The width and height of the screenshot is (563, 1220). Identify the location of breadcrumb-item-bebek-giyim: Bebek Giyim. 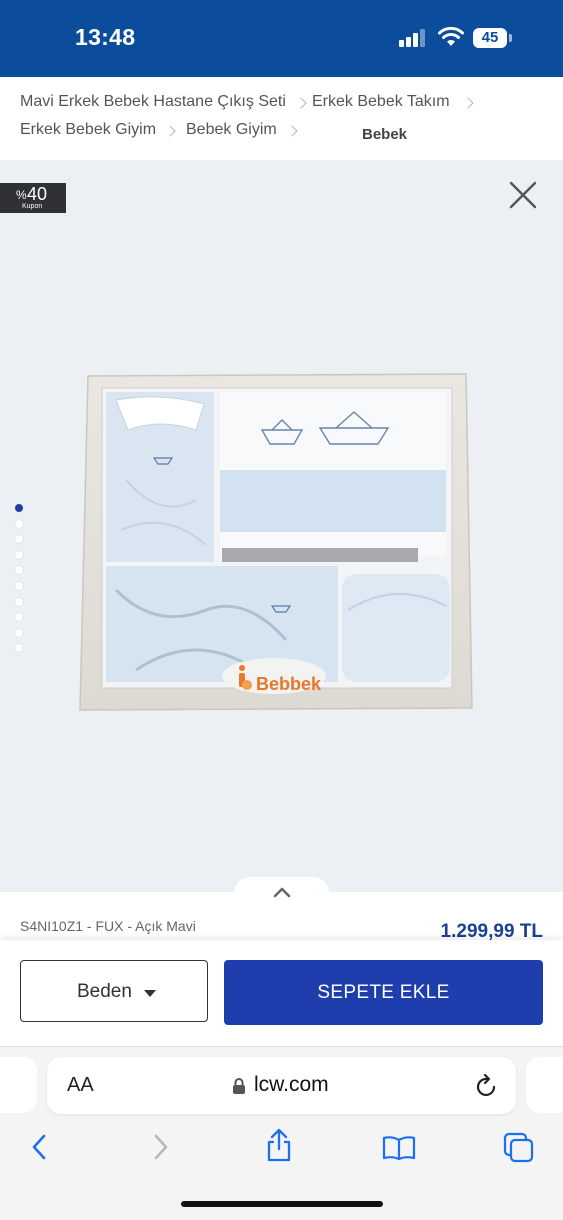
(231, 130).